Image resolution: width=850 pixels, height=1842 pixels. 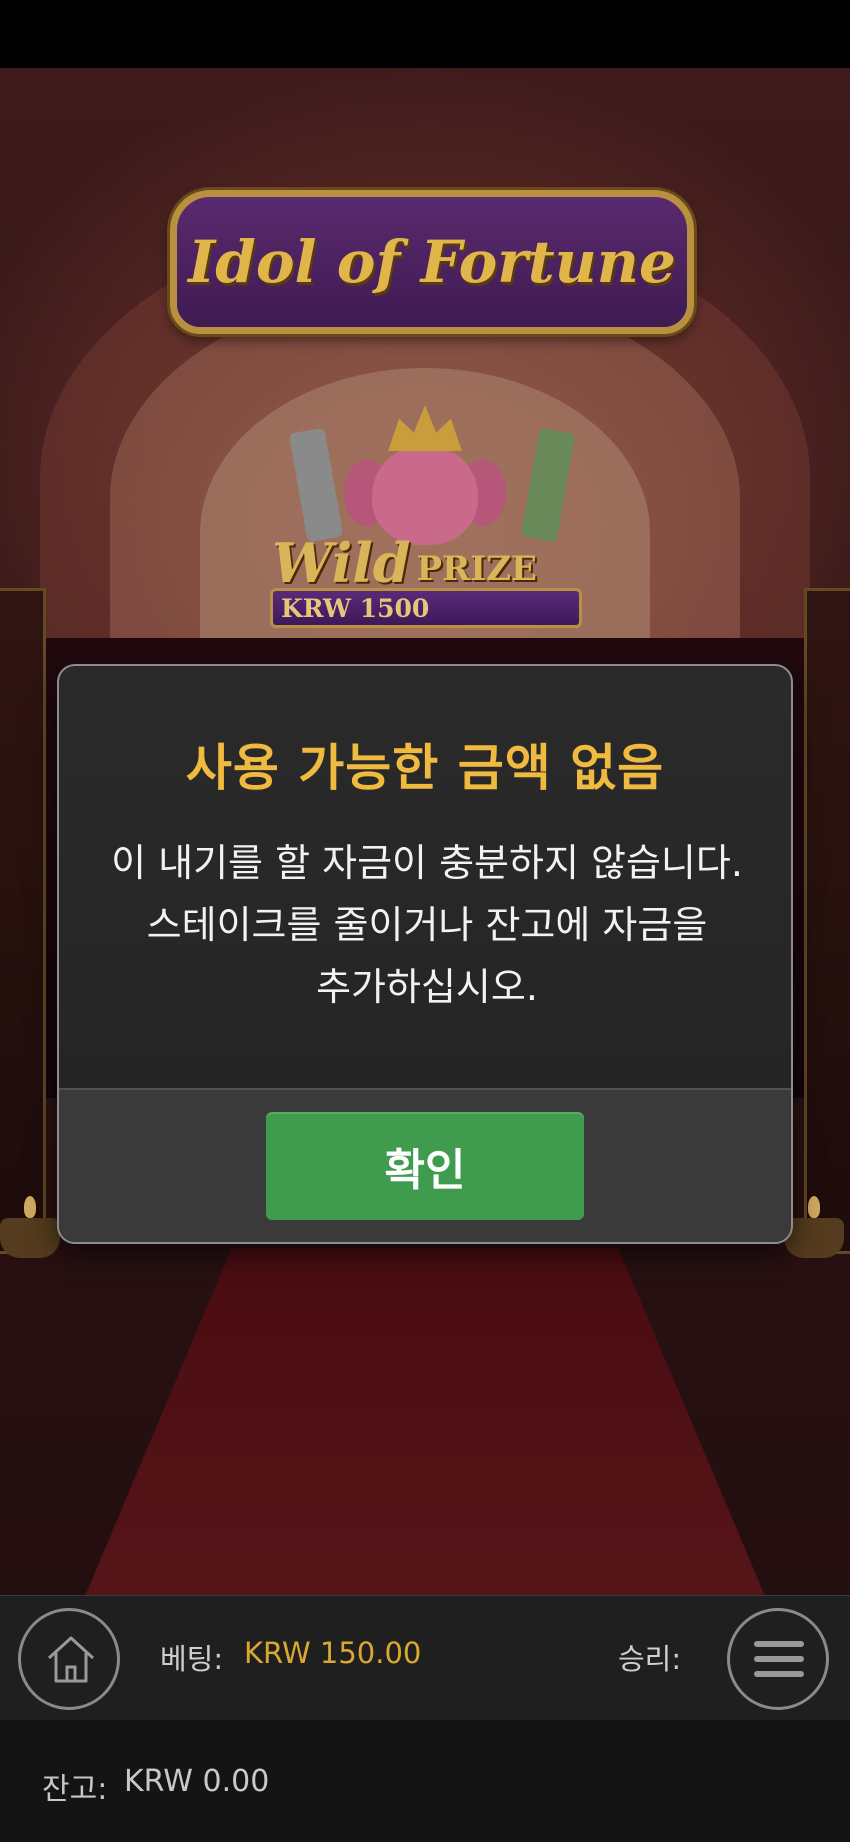 What do you see at coordinates (650, 1659) in the screenshot?
I see `win-label: 승리:` at bounding box center [650, 1659].